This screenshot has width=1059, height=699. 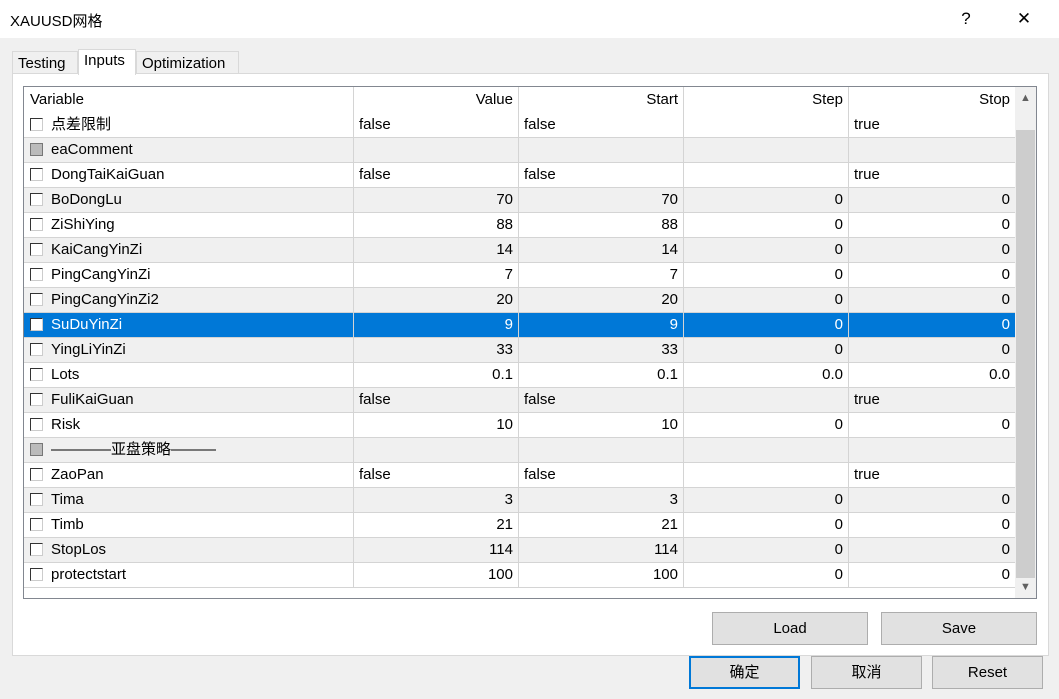 I want to click on table-row: StopLos 114 114 0 0, so click(x=519, y=550).